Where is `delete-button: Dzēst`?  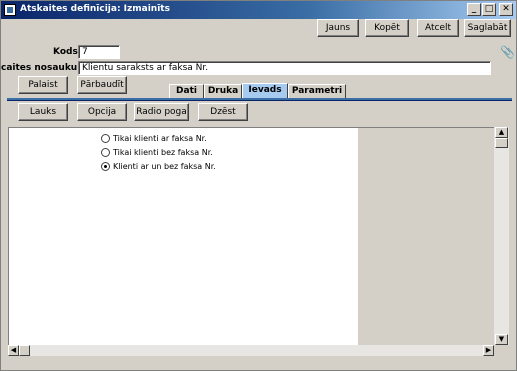
delete-button: Dzēst is located at coordinates (223, 112).